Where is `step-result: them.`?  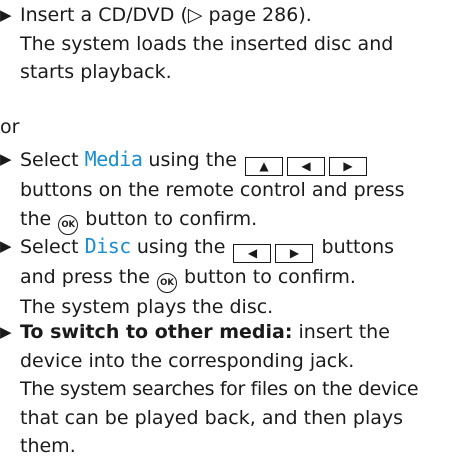
step-result: them. is located at coordinates (48, 446).